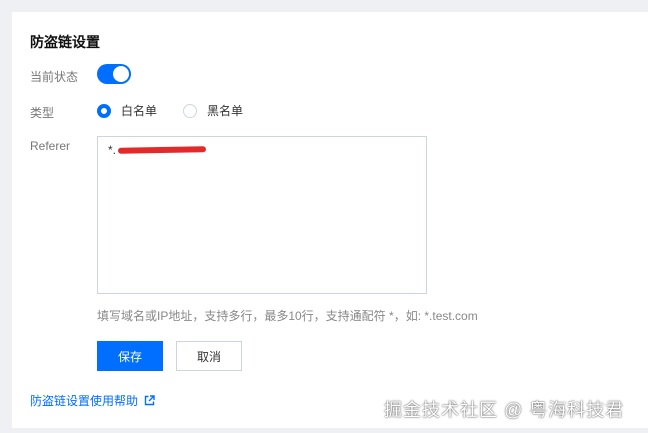 This screenshot has height=433, width=648. Describe the element at coordinates (209, 356) in the screenshot. I see `cancel-button: 取消` at that location.